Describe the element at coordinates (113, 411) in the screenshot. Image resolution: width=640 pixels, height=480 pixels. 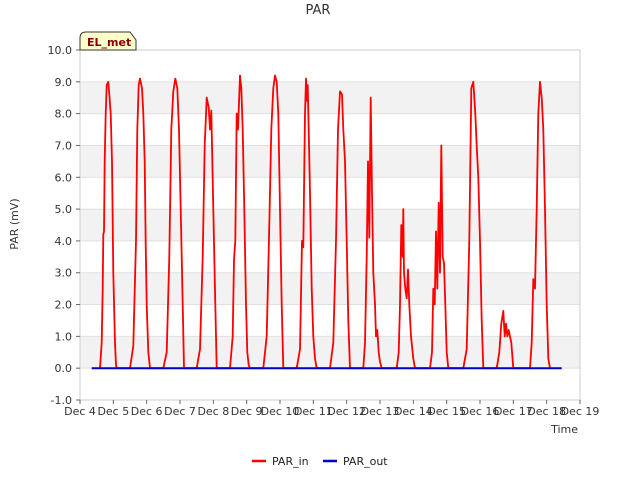
I see `x-tick-label: Dec 5` at that location.